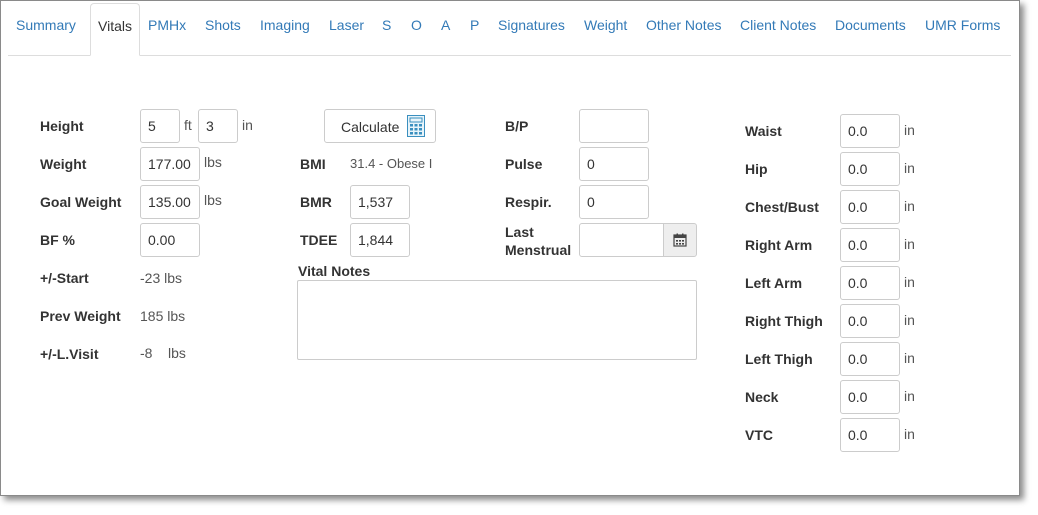 The width and height of the screenshot is (1038, 515). What do you see at coordinates (870, 397) in the screenshot?
I see `neck-input` at bounding box center [870, 397].